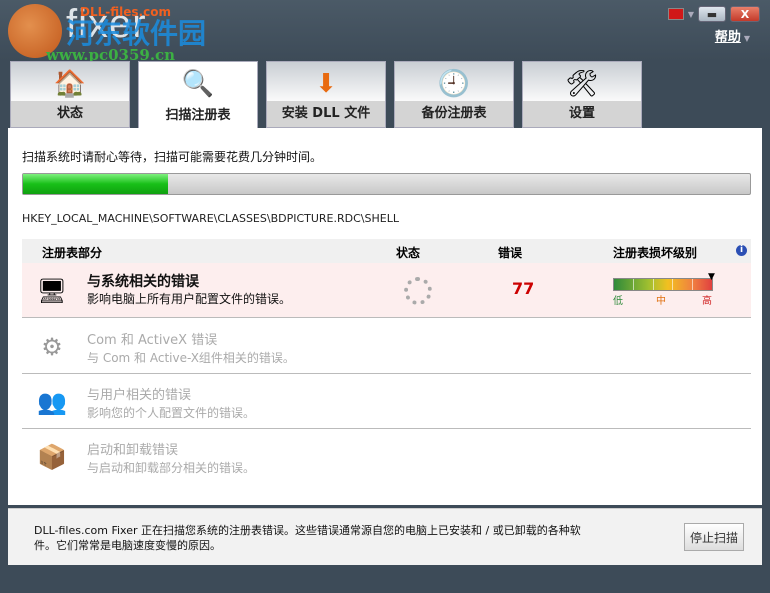 This screenshot has height=593, width=770. I want to click on house-icon: 🏠, so click(70, 84).